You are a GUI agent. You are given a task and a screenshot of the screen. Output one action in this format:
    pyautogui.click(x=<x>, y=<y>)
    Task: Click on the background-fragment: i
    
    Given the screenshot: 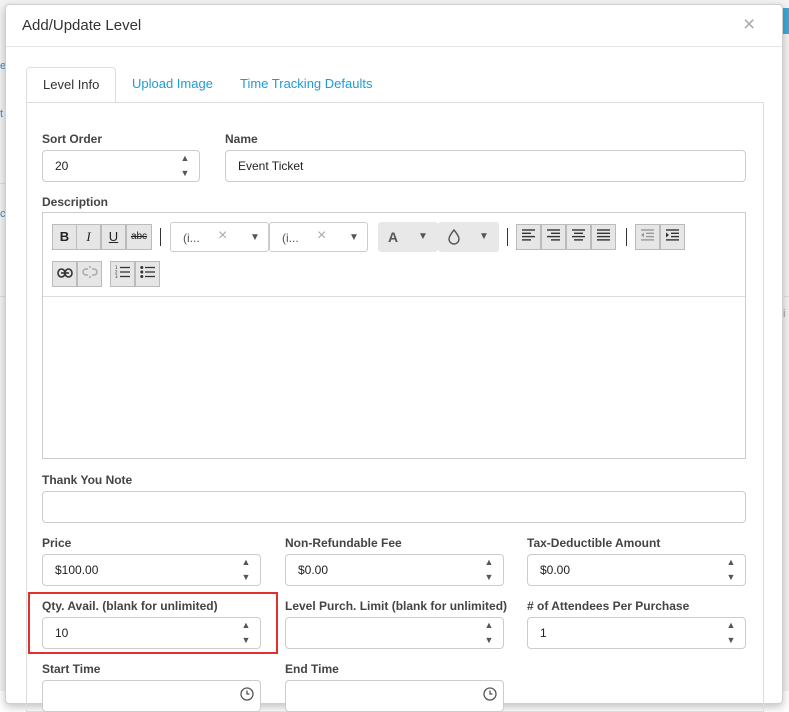 What is the action you would take?
    pyautogui.click(x=784, y=314)
    